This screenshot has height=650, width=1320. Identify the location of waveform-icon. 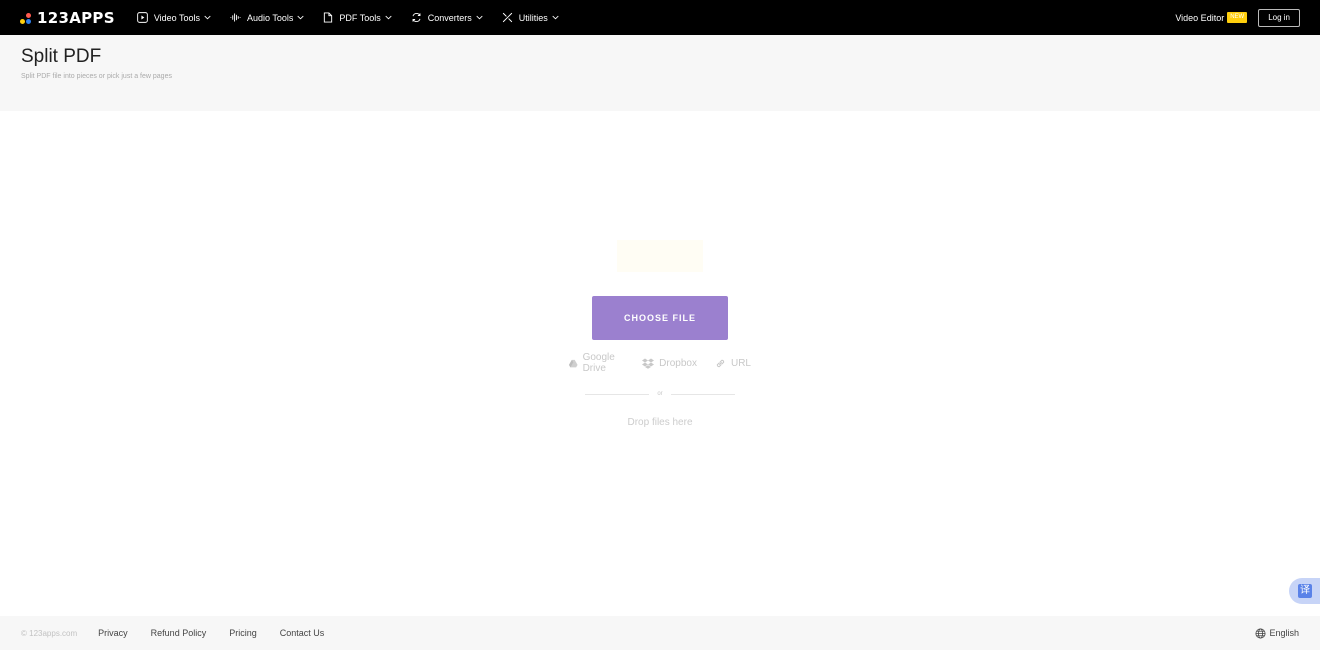
(235, 17).